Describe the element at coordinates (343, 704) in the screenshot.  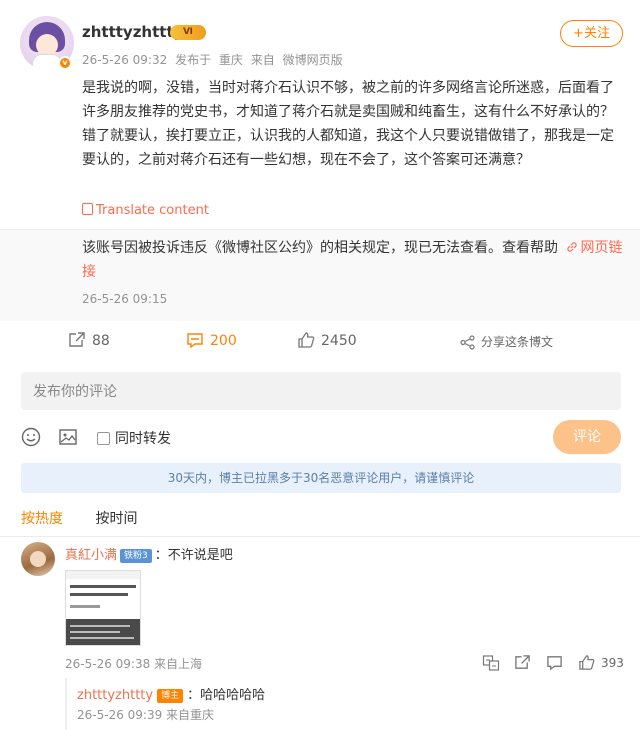
I see `reply-item: zhtttyzhttty 博主 ：哈哈哈哈哈 26-5-26 09:39 来自重庆` at that location.